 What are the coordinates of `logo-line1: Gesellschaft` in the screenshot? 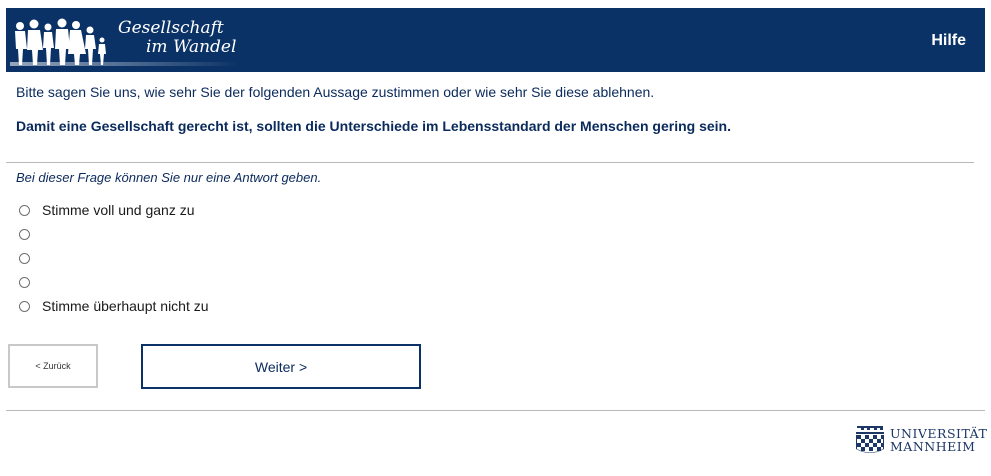 It's located at (171, 28).